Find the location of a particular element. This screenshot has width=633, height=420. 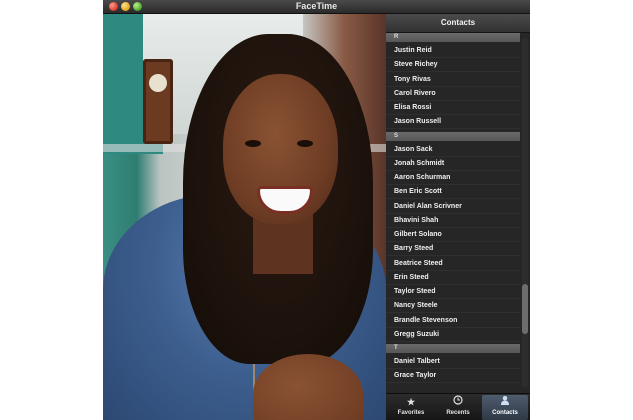

contact-row: Jason Russell is located at coordinates (453, 122).